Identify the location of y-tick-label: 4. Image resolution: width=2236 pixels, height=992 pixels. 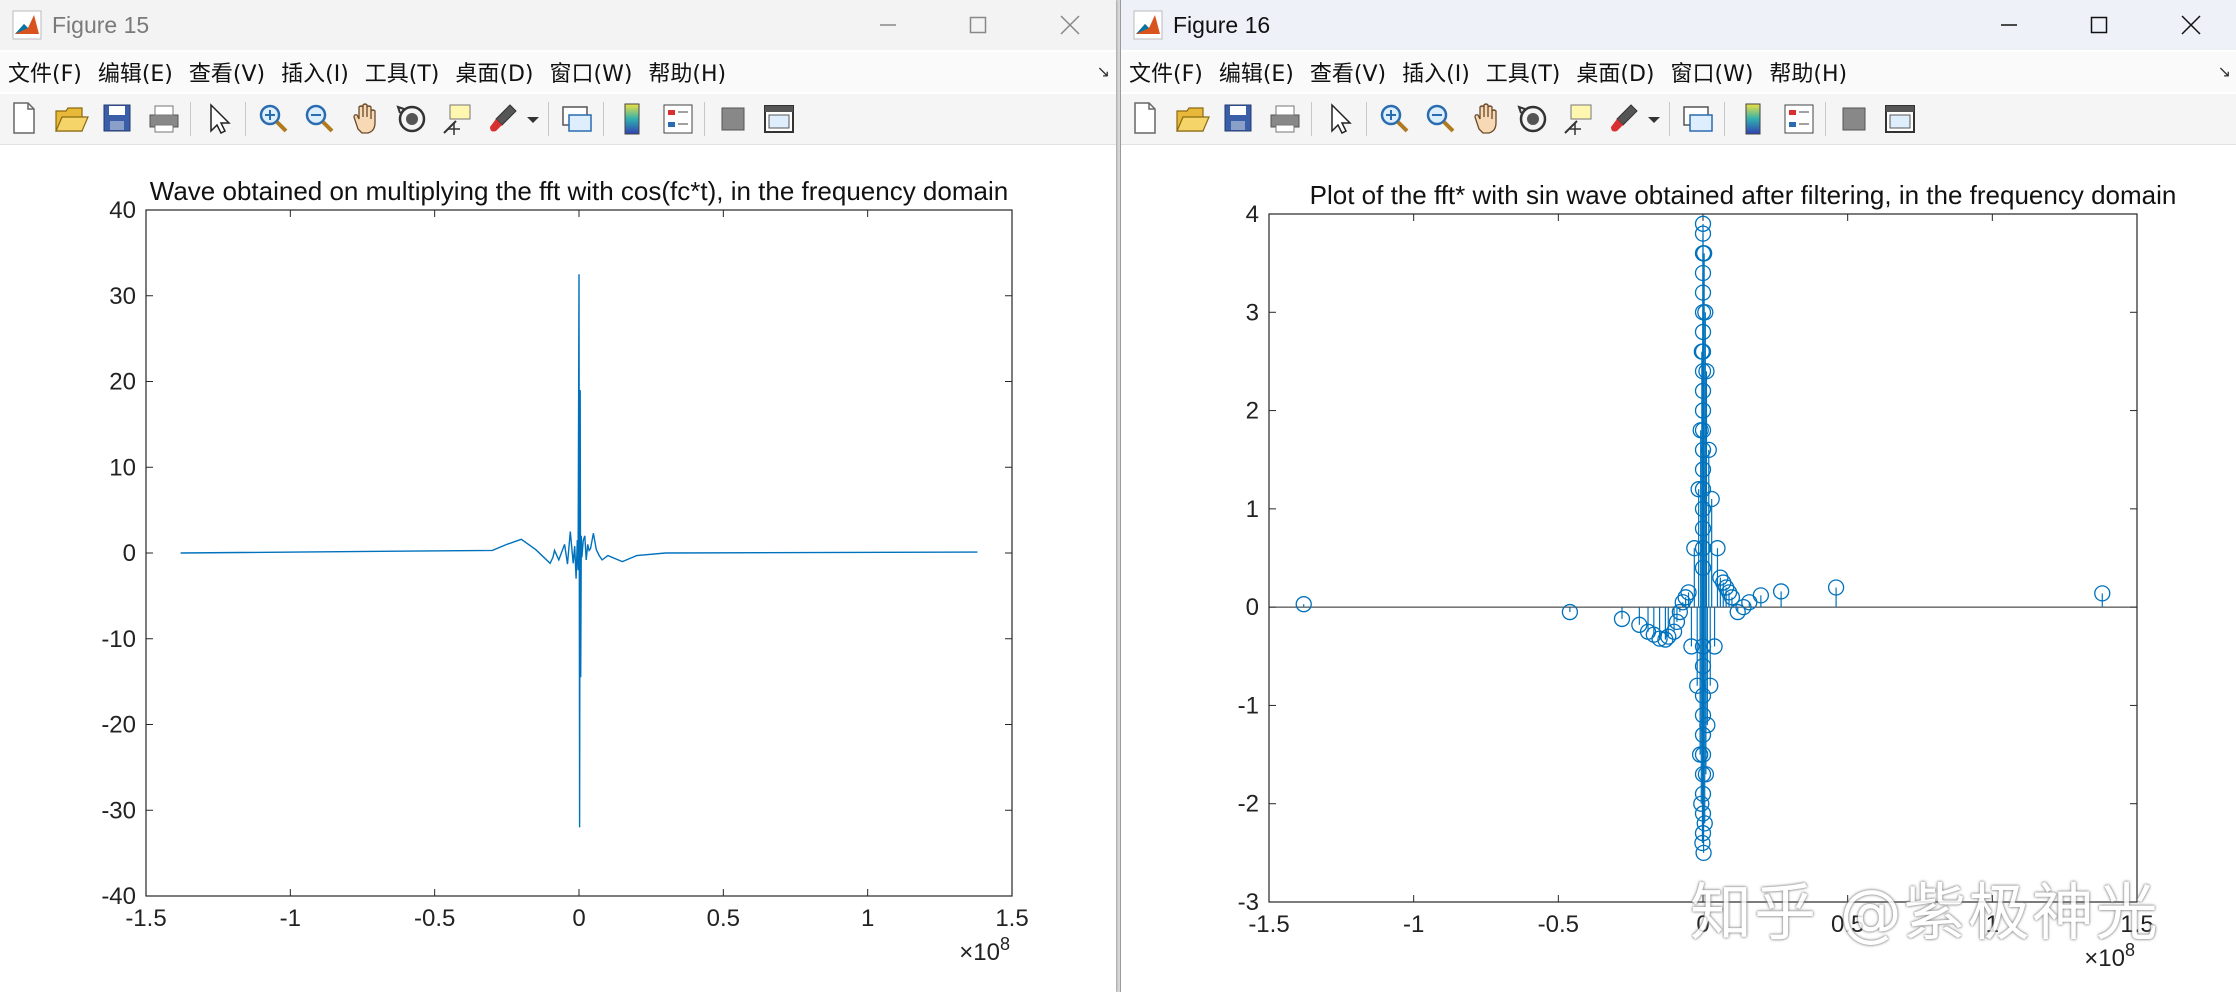
(1252, 214).